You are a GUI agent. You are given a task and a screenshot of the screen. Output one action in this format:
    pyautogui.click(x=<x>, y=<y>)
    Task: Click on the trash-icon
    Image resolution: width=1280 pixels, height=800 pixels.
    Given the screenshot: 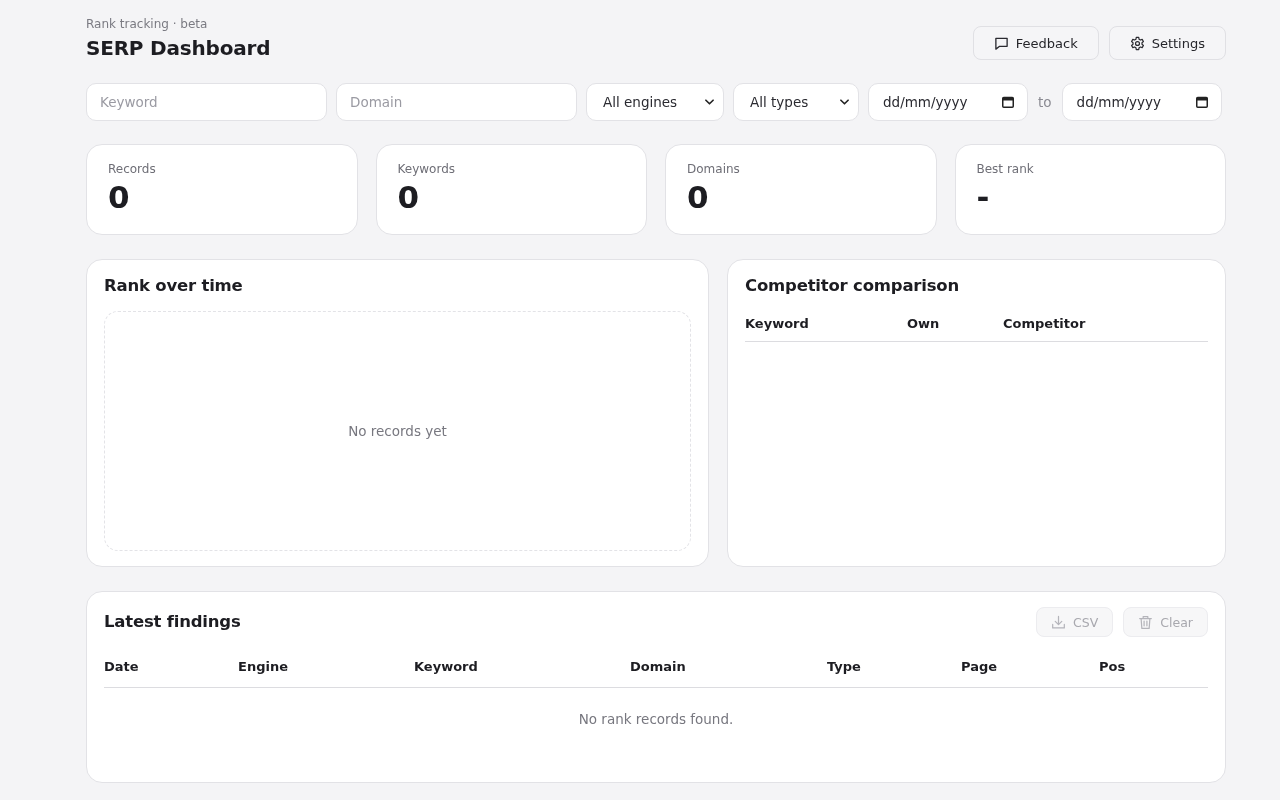 What is the action you would take?
    pyautogui.click(x=1146, y=622)
    